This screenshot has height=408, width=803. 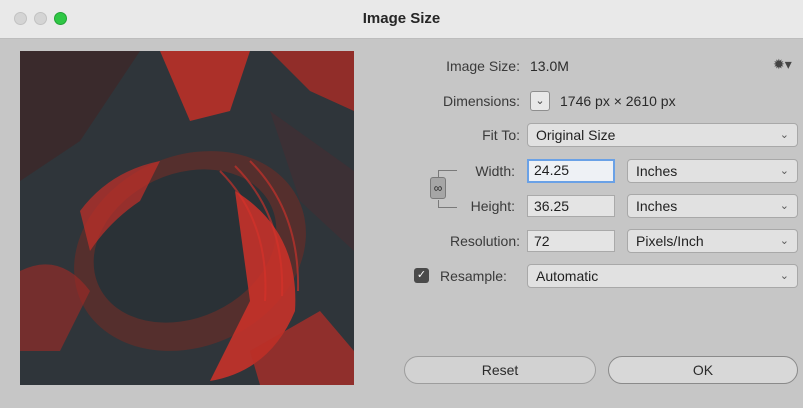 What do you see at coordinates (438, 188) in the screenshot?
I see `chain-link-icon: ∞` at bounding box center [438, 188].